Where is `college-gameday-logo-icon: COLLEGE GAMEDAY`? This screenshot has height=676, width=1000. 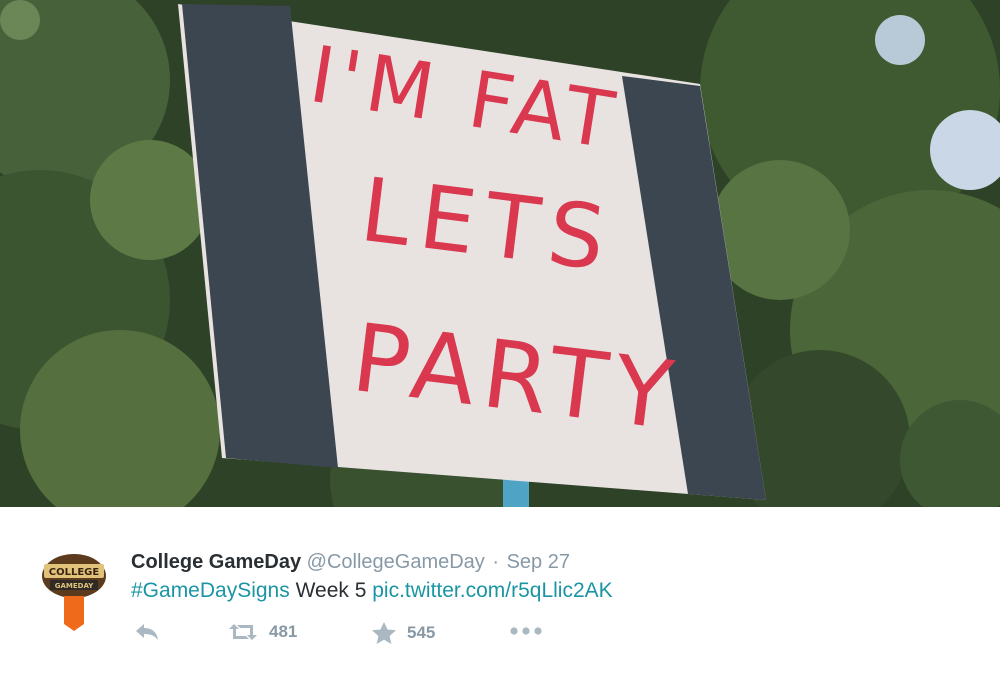
college-gameday-logo-icon: COLLEGE GAMEDAY is located at coordinates (74, 591).